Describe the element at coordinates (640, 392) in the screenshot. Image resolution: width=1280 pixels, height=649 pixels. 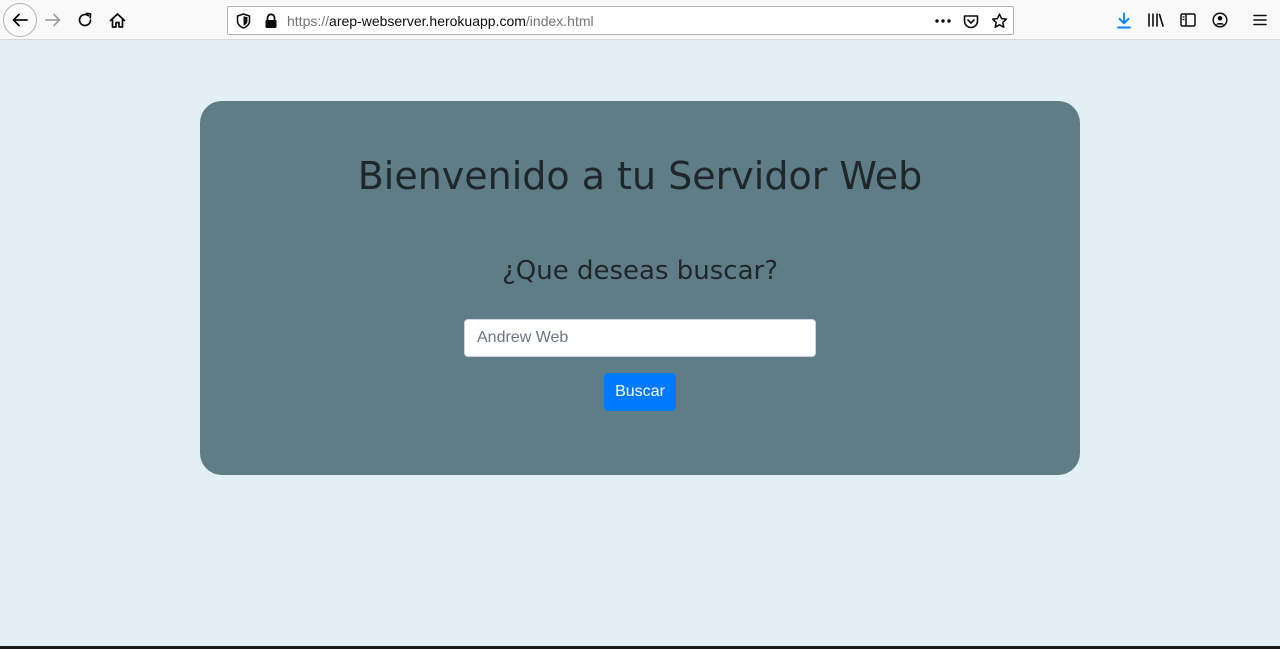
I see `search-button: Buscar` at that location.